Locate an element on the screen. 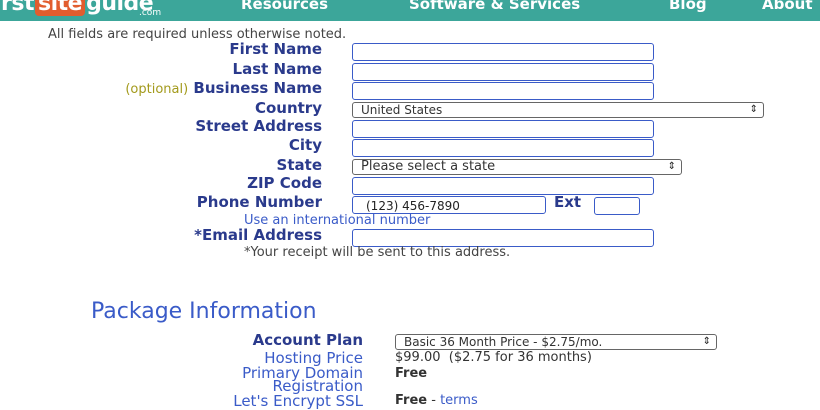 The height and width of the screenshot is (410, 820). account-plan-selected-value: Basic 36 Month Price - $2.75/mo. is located at coordinates (503, 342).